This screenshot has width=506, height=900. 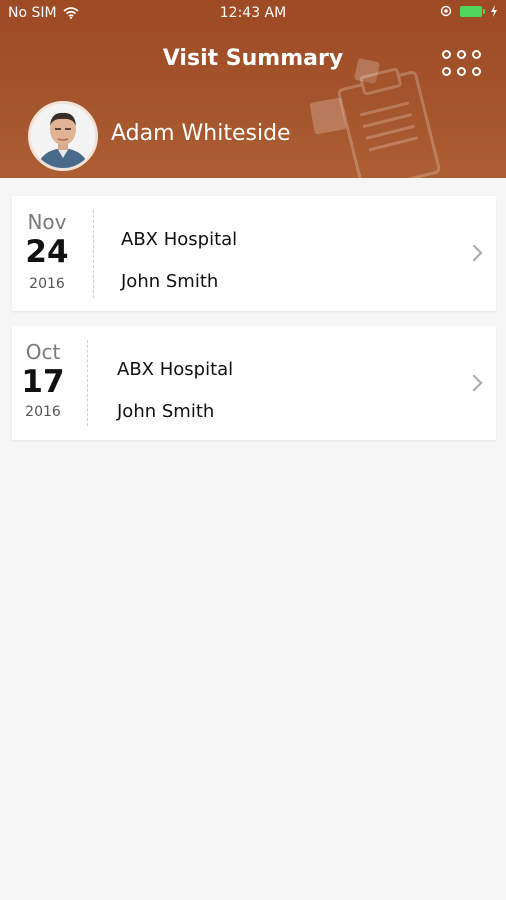 I want to click on status-right, so click(x=469, y=11).